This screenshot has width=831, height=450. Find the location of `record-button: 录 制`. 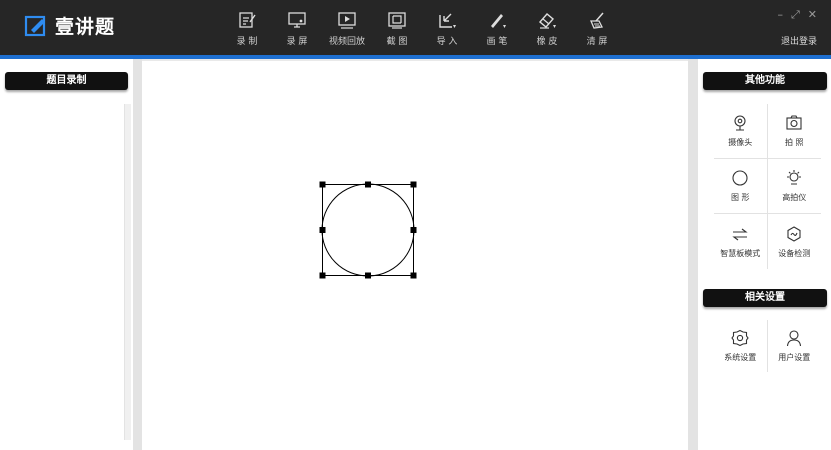

record-button: 录 制 is located at coordinates (247, 28).